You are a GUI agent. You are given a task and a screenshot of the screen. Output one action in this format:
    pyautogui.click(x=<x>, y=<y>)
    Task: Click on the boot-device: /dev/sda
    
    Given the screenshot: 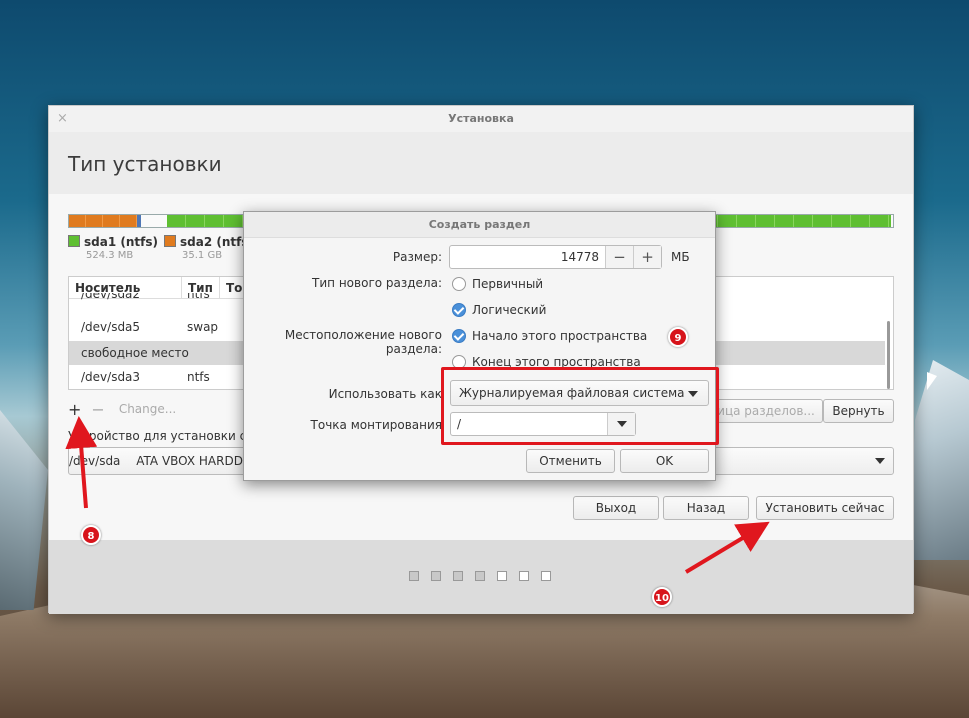 What is the action you would take?
    pyautogui.click(x=95, y=461)
    